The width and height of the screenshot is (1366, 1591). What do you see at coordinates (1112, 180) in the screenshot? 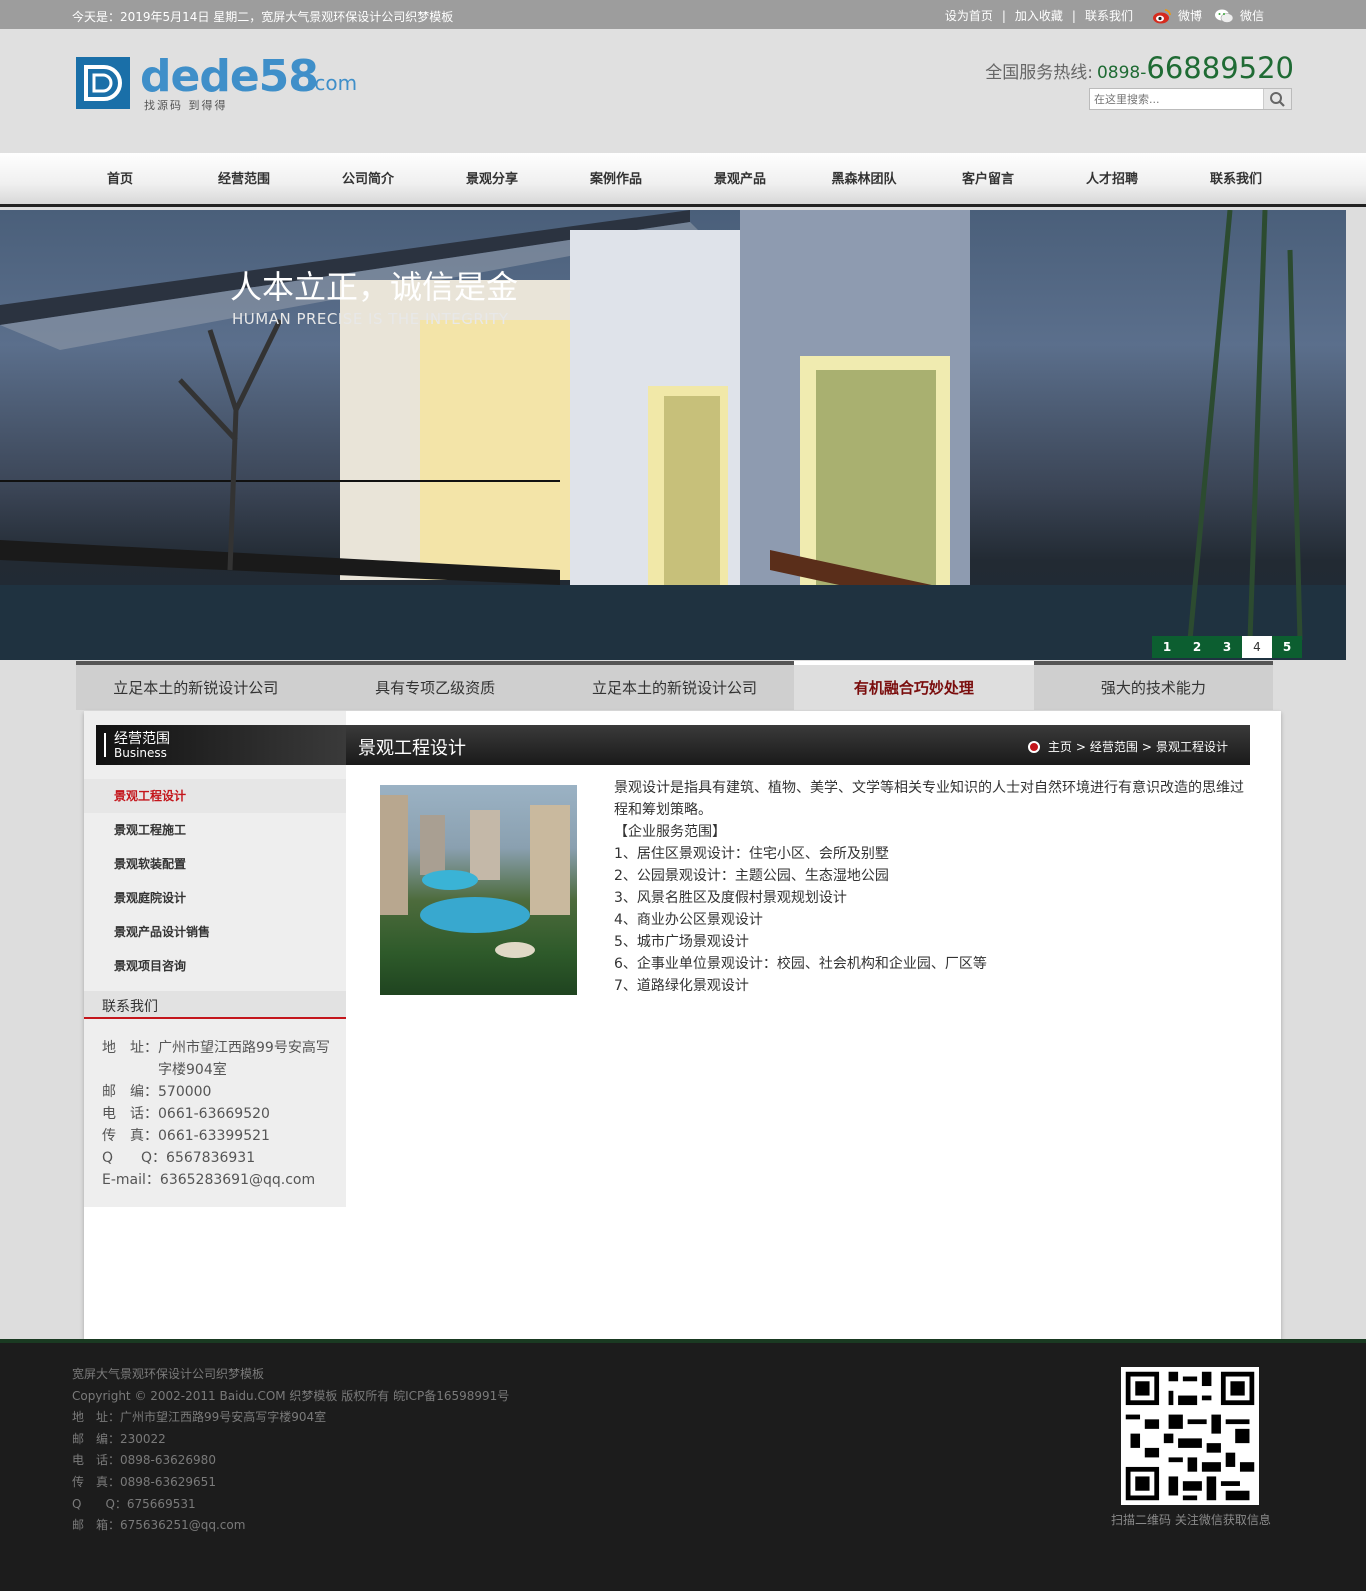
I see `nav-item-jobs: 人才招聘` at bounding box center [1112, 180].